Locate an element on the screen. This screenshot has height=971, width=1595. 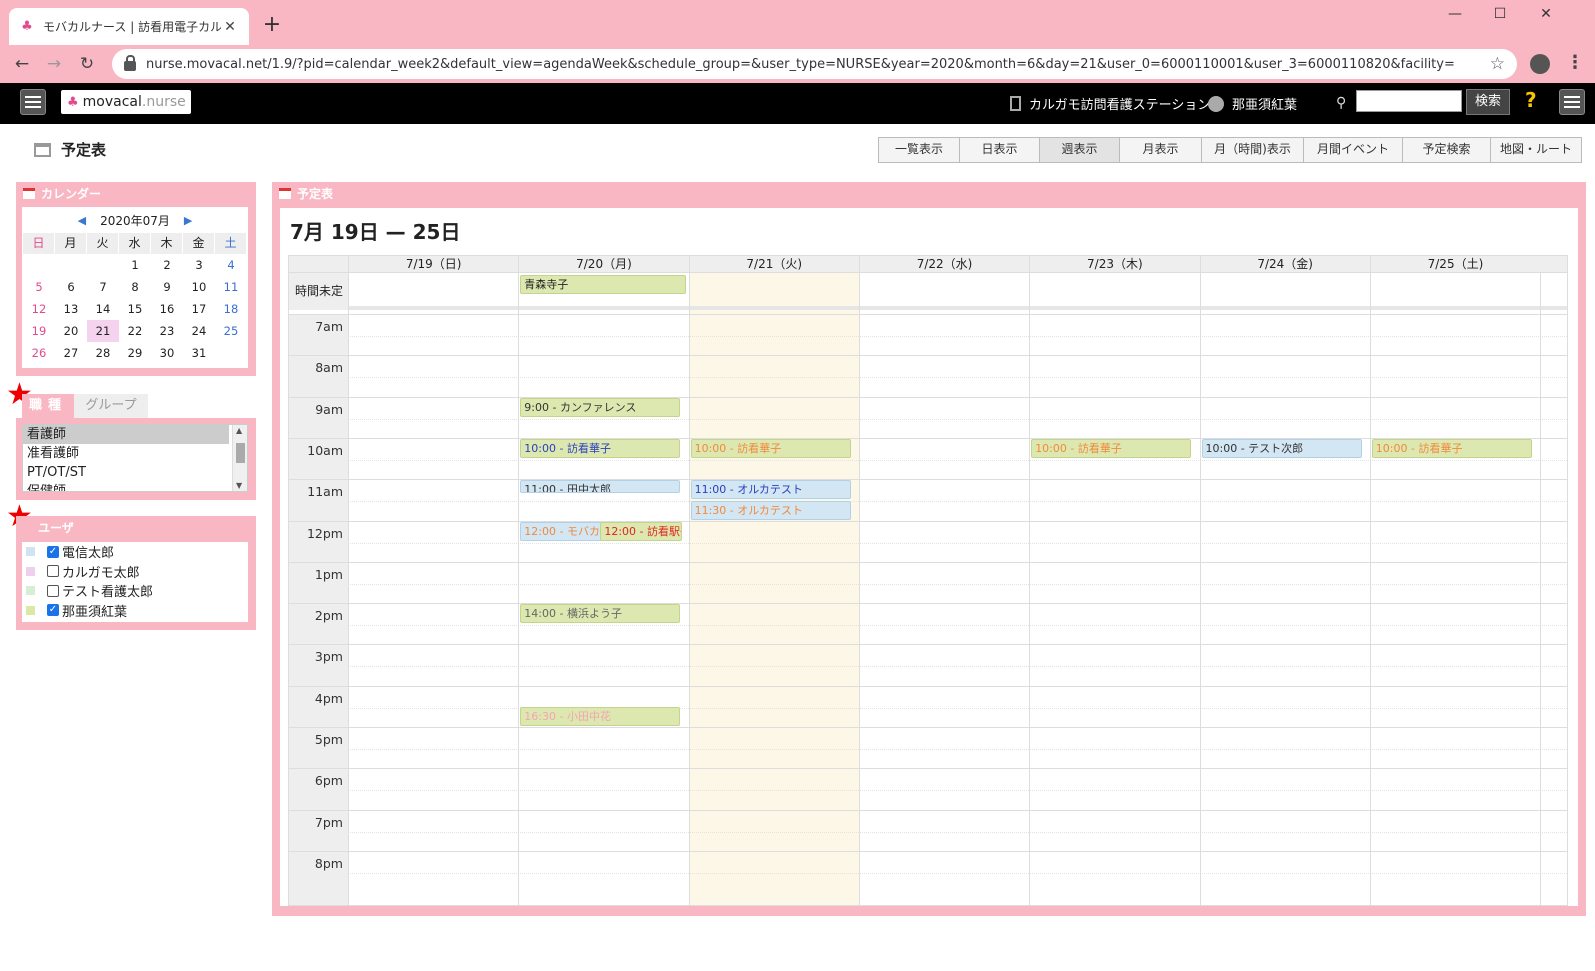
calendar-day: 1 is located at coordinates (135, 265).